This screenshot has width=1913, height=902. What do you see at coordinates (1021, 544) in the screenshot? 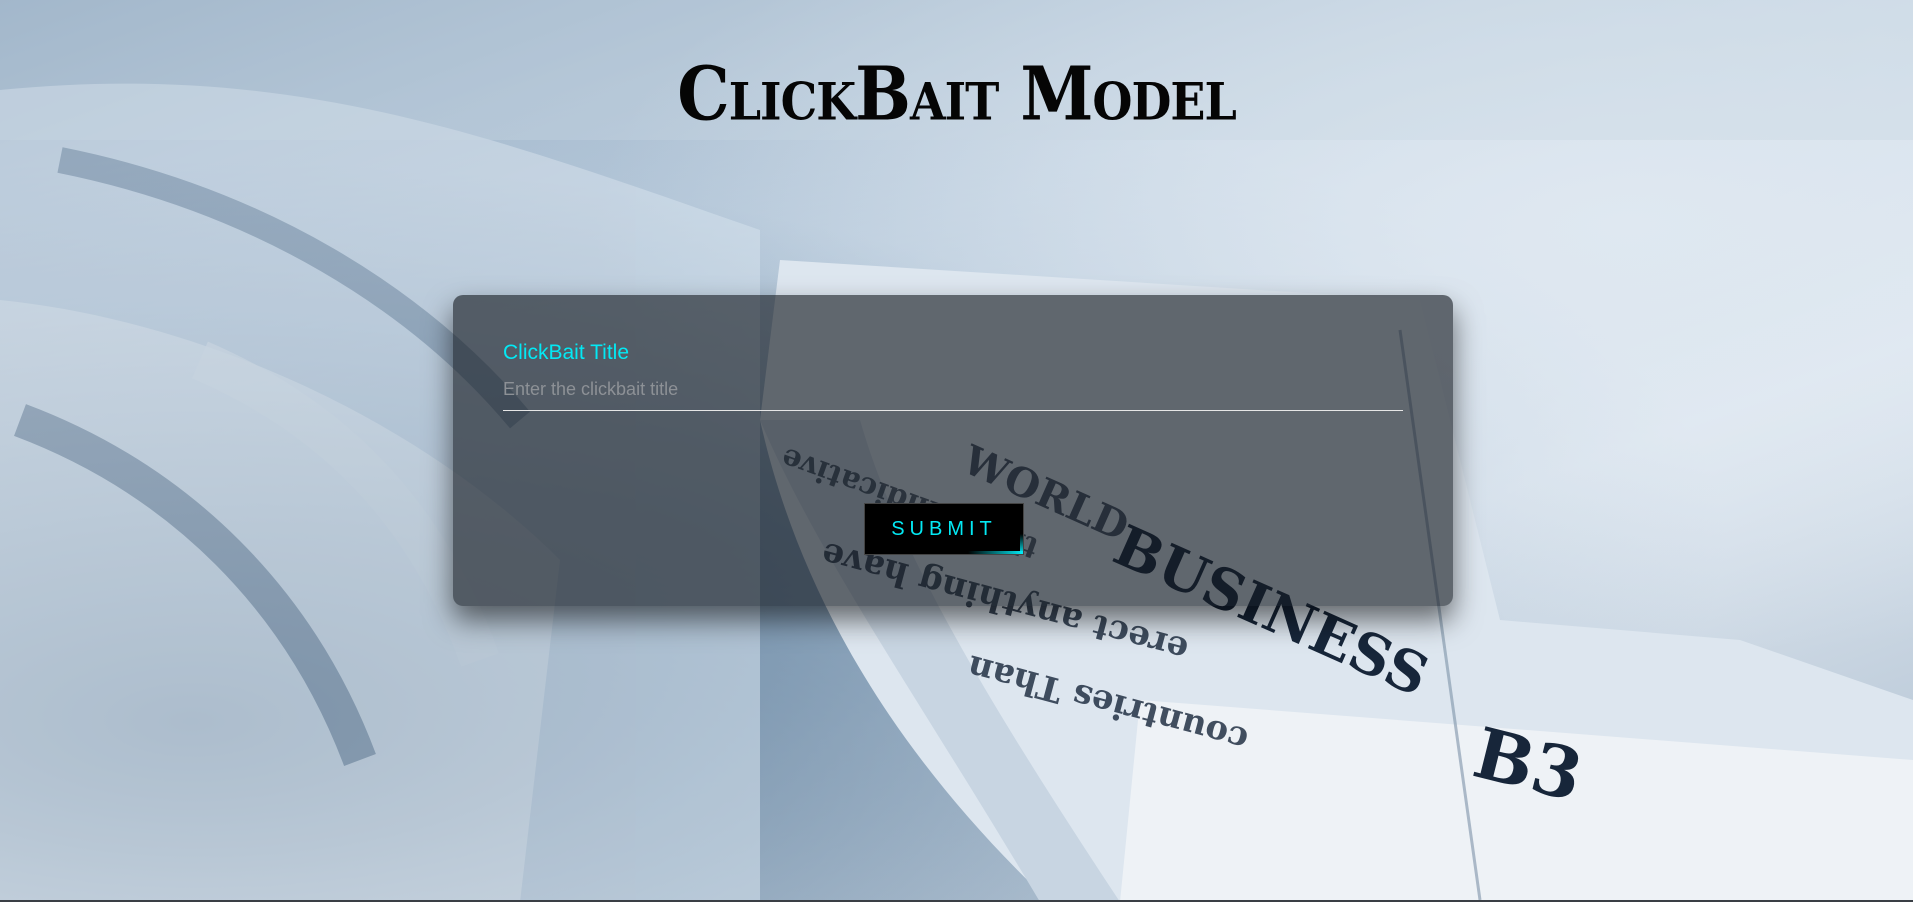
I see `submit-accent-line-vertical` at bounding box center [1021, 544].